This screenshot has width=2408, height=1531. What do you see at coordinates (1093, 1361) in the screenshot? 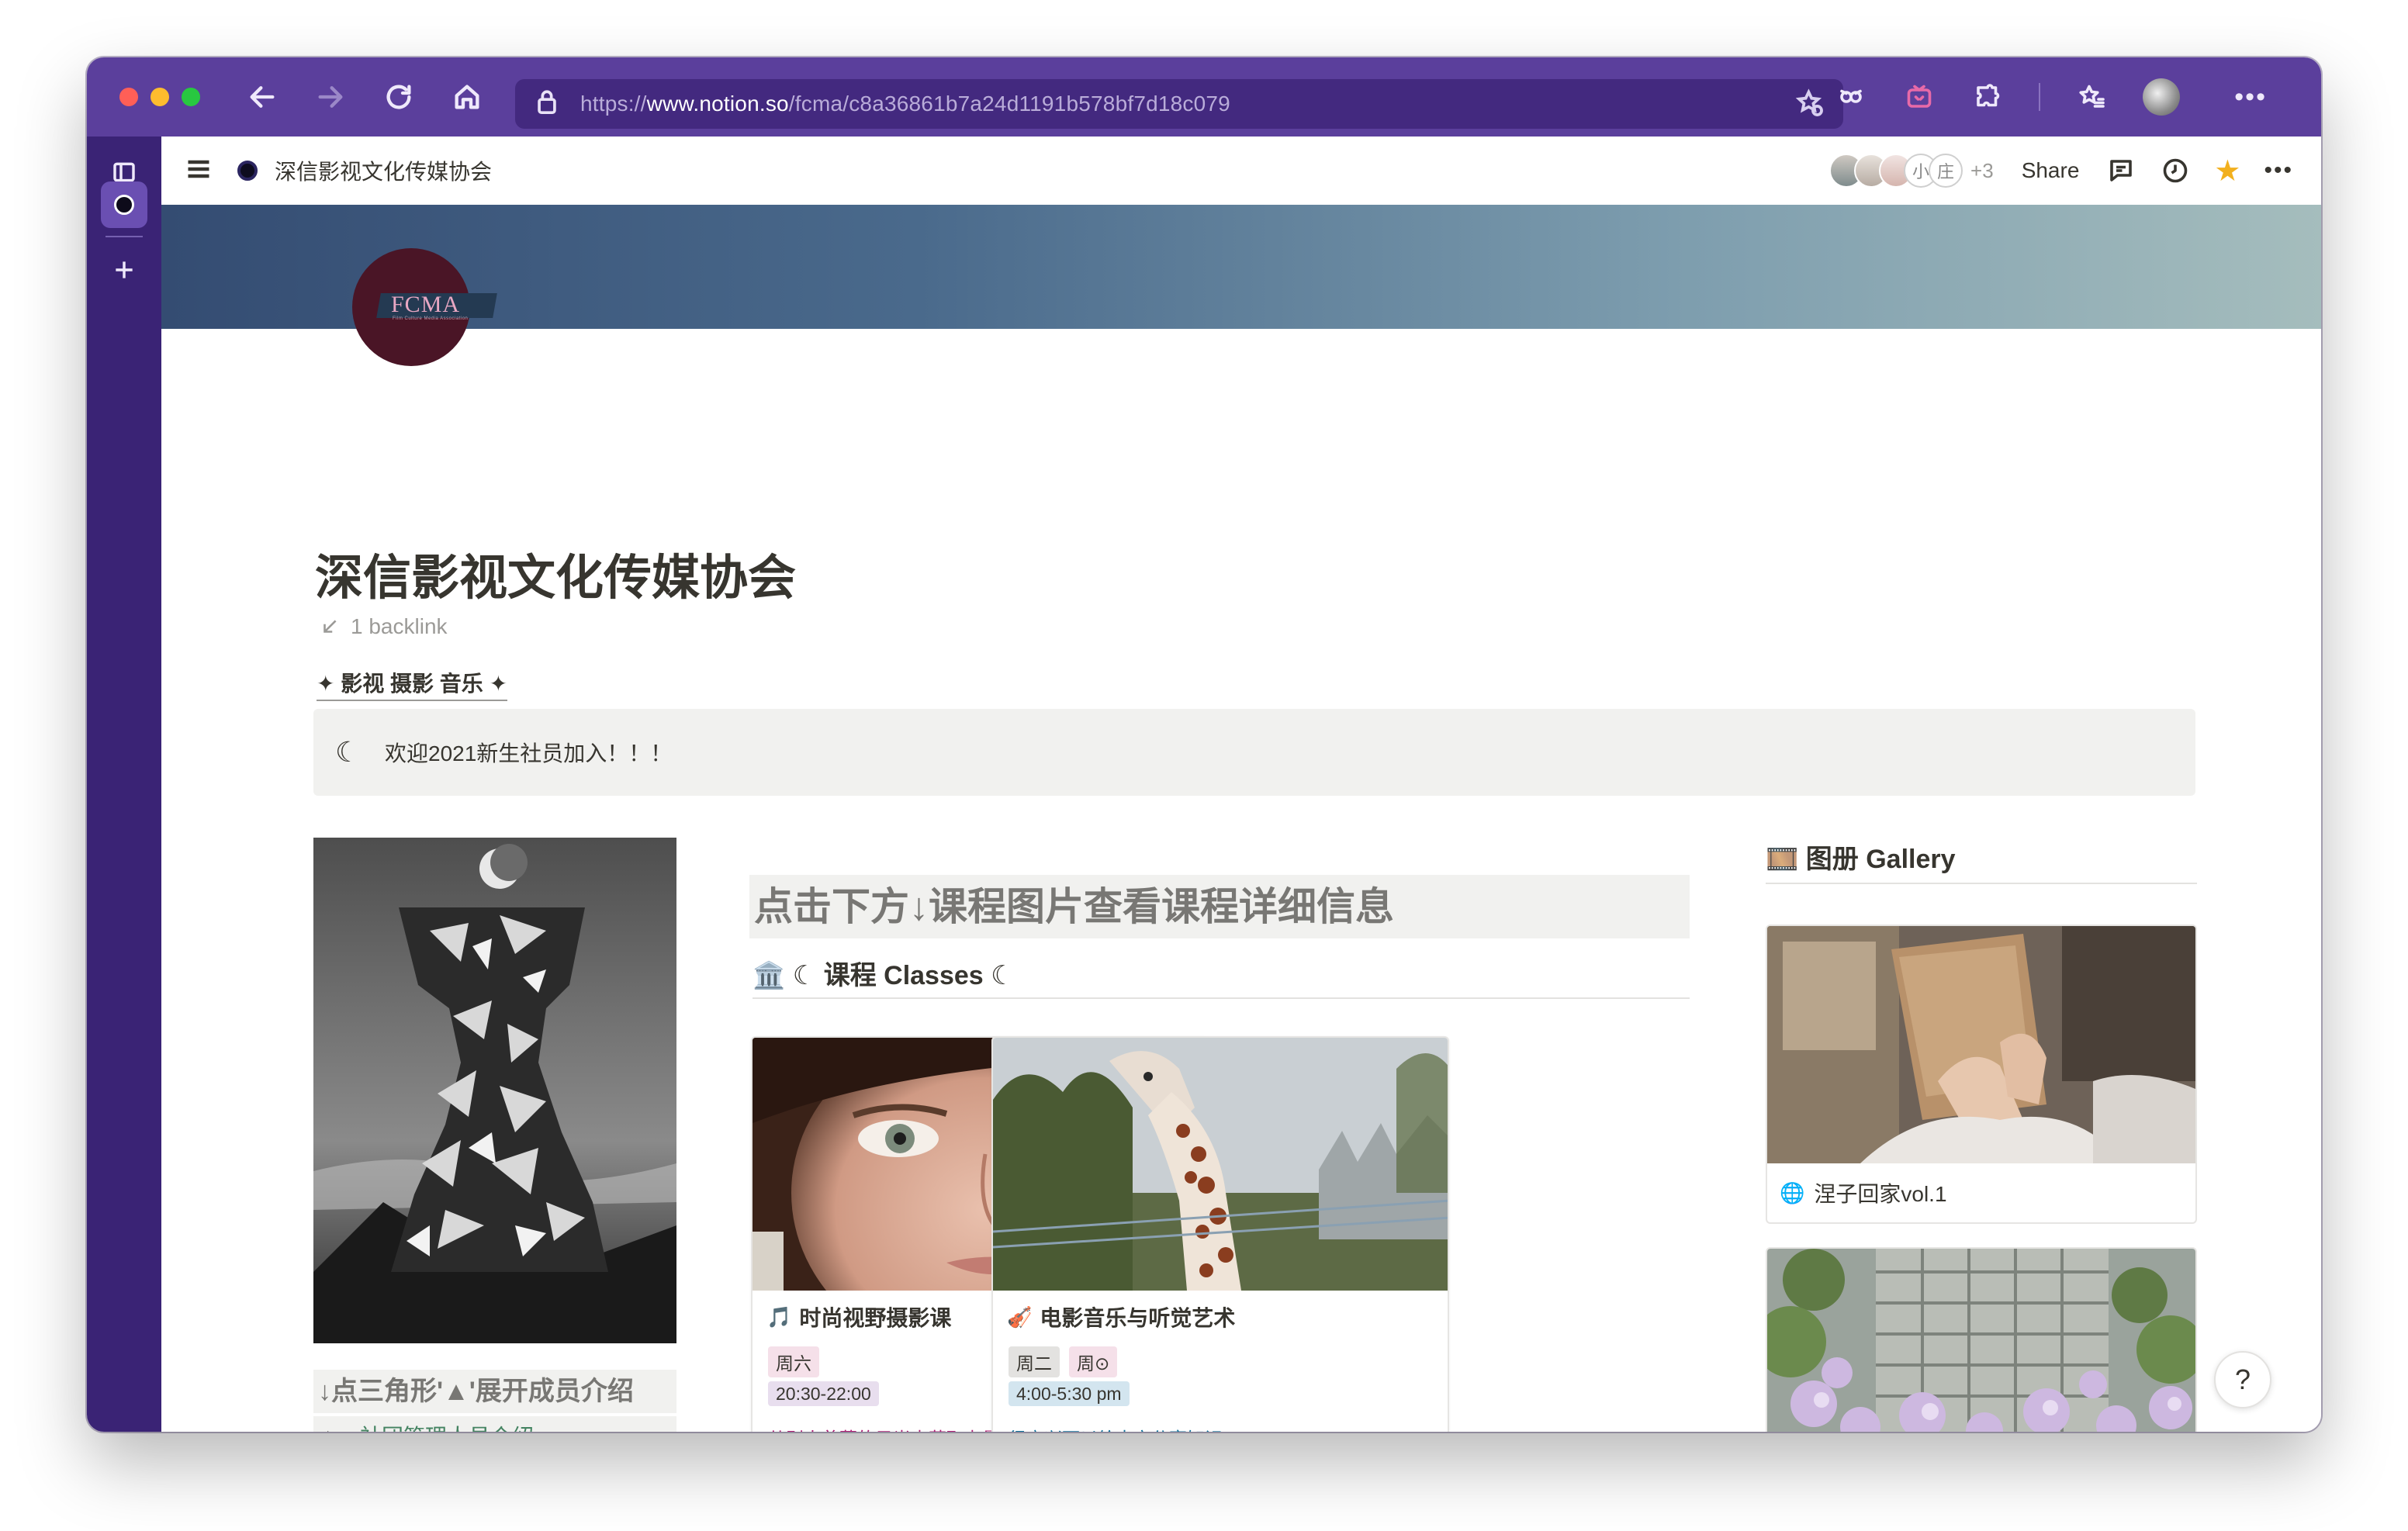
I see `day-tag: 周⊙` at bounding box center [1093, 1361].